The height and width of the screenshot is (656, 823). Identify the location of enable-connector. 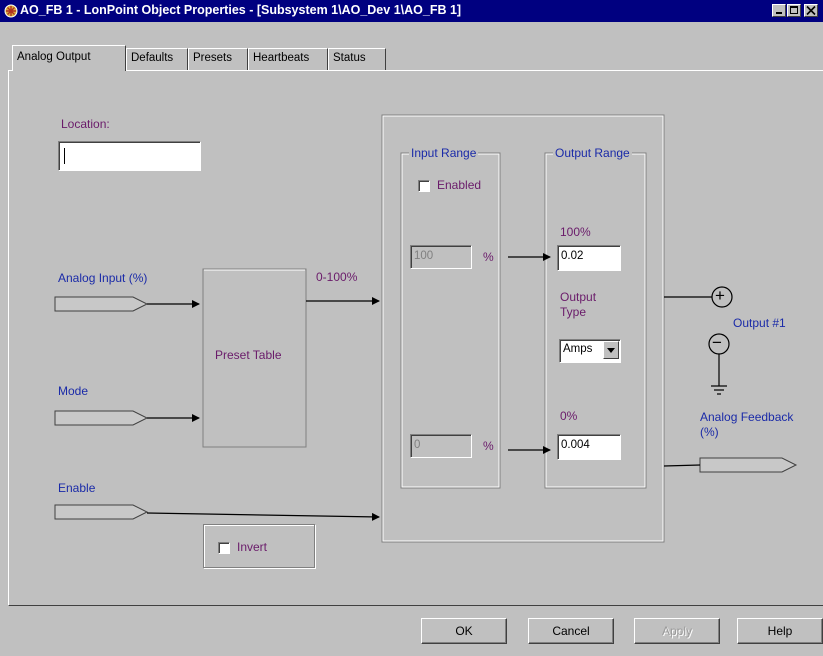
(101, 512).